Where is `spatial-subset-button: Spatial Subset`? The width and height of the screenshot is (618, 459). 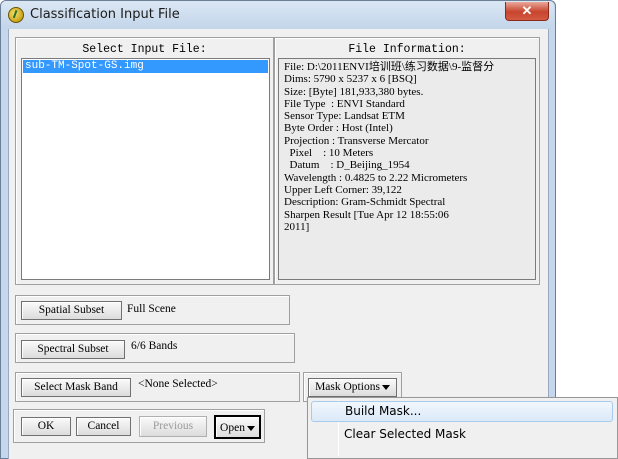 spatial-subset-button: Spatial Subset is located at coordinates (71, 310).